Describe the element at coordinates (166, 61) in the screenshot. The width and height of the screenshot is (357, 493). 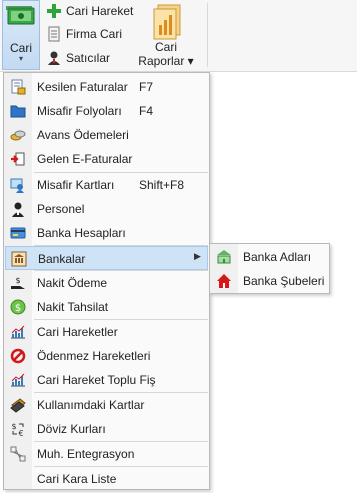
I see `cari-raporlar-label-2: Raporlar ▾` at that location.